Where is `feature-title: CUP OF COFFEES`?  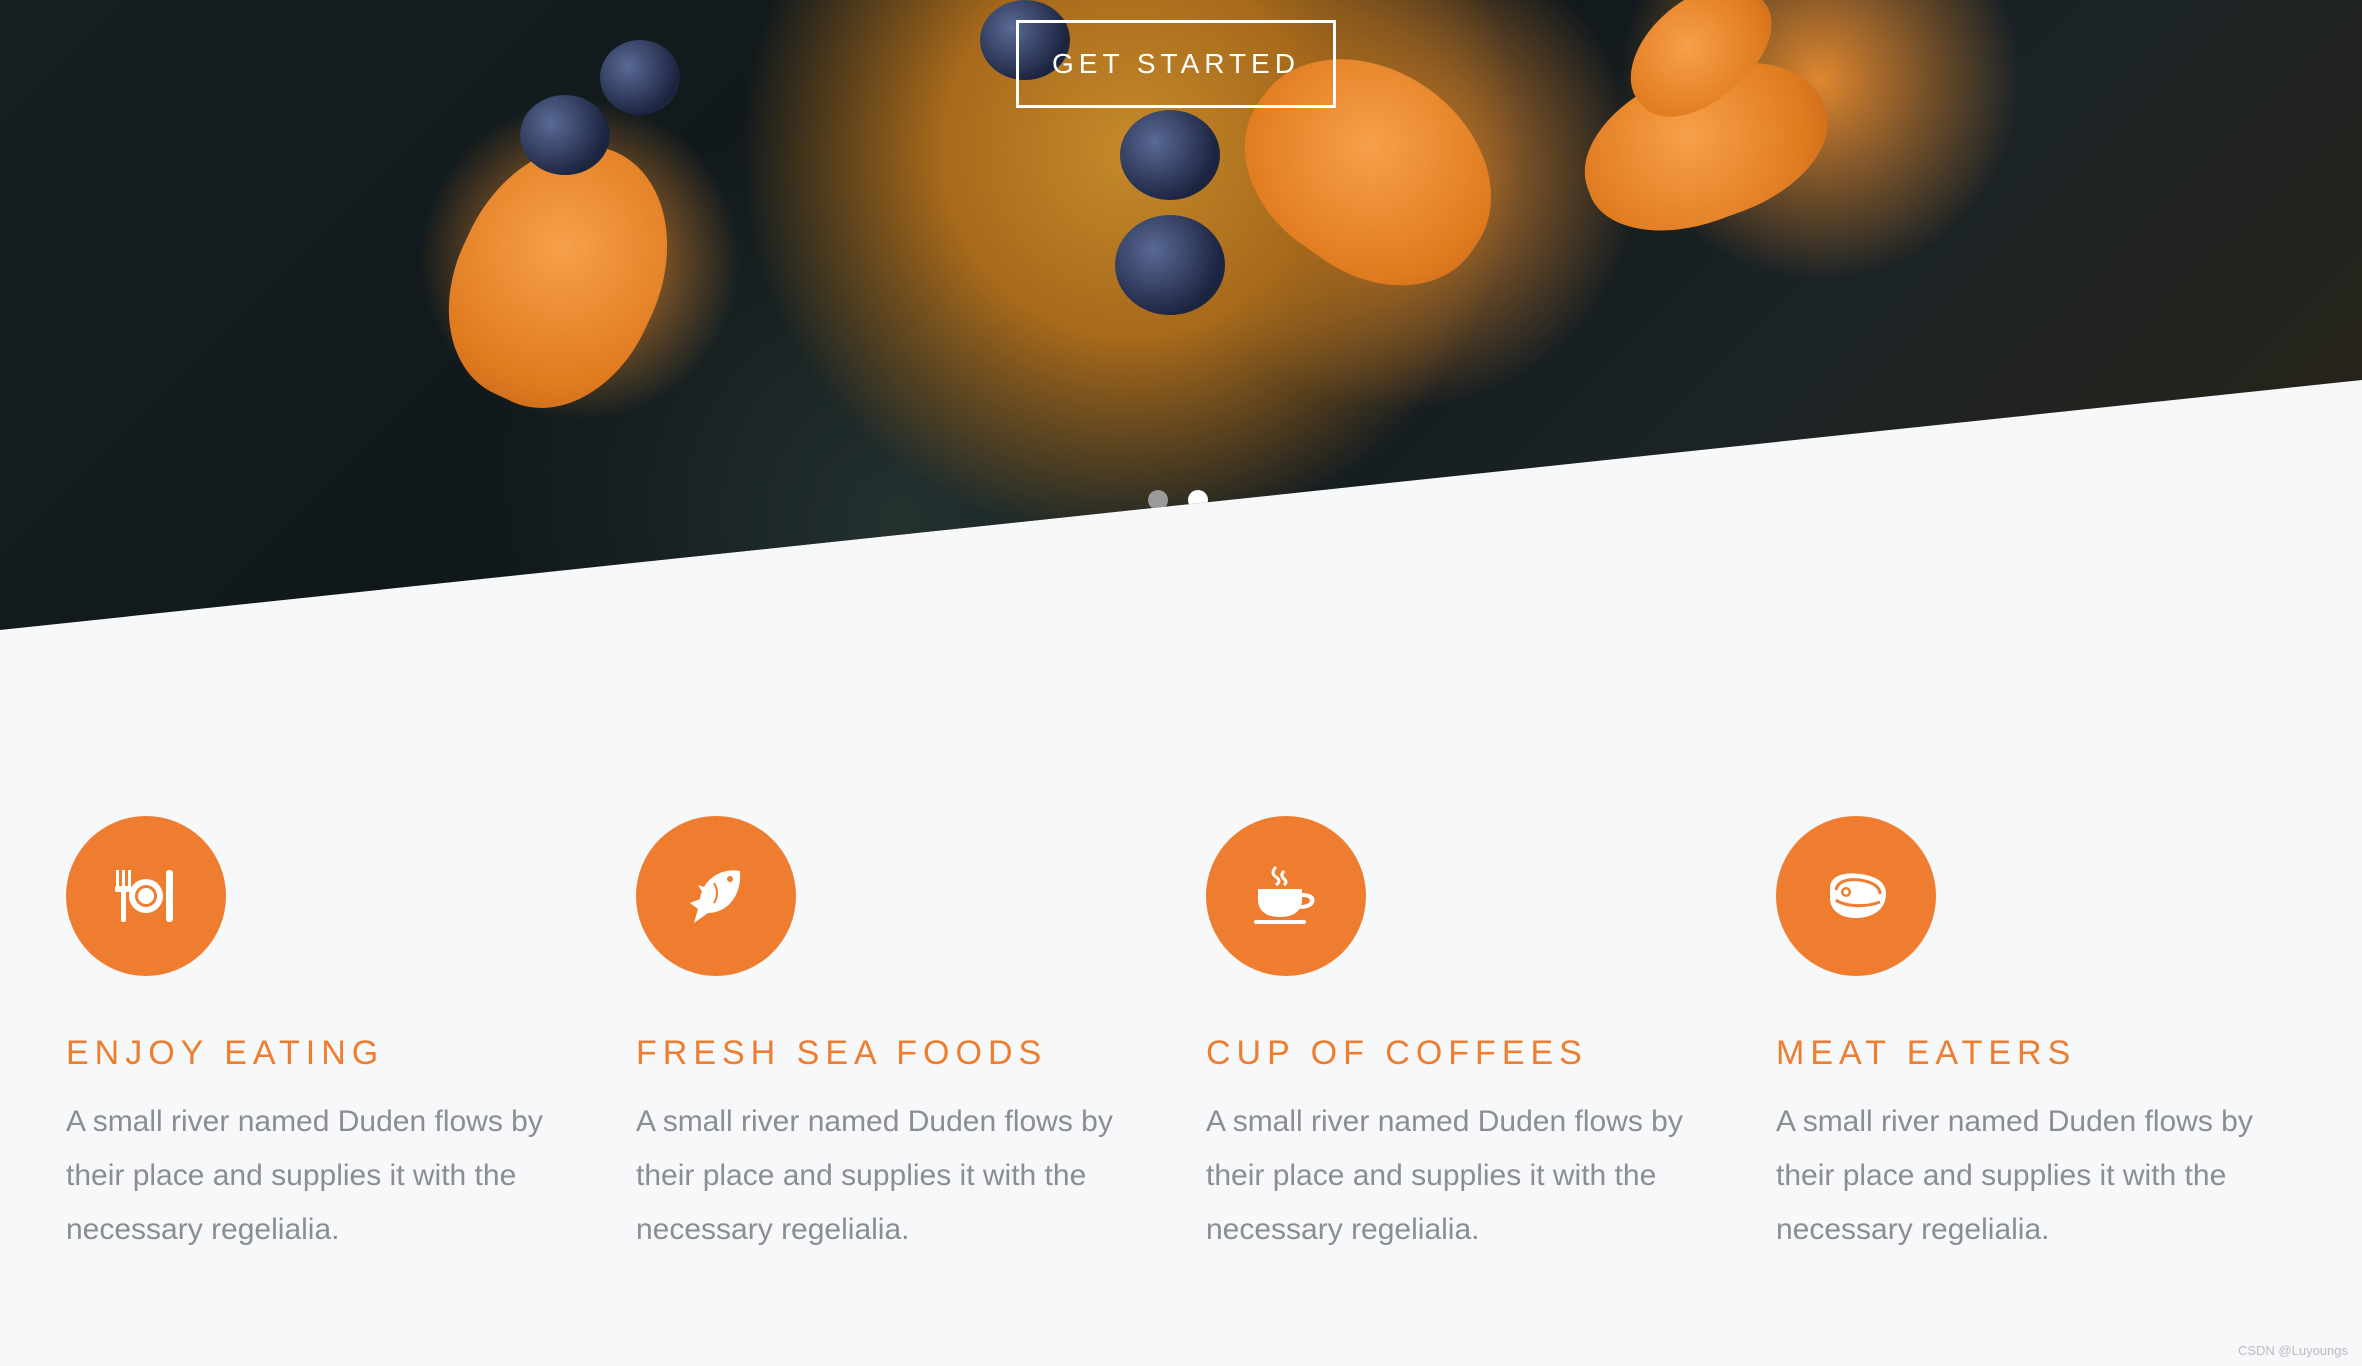 feature-title: CUP OF COFFEES is located at coordinates (1397, 1053).